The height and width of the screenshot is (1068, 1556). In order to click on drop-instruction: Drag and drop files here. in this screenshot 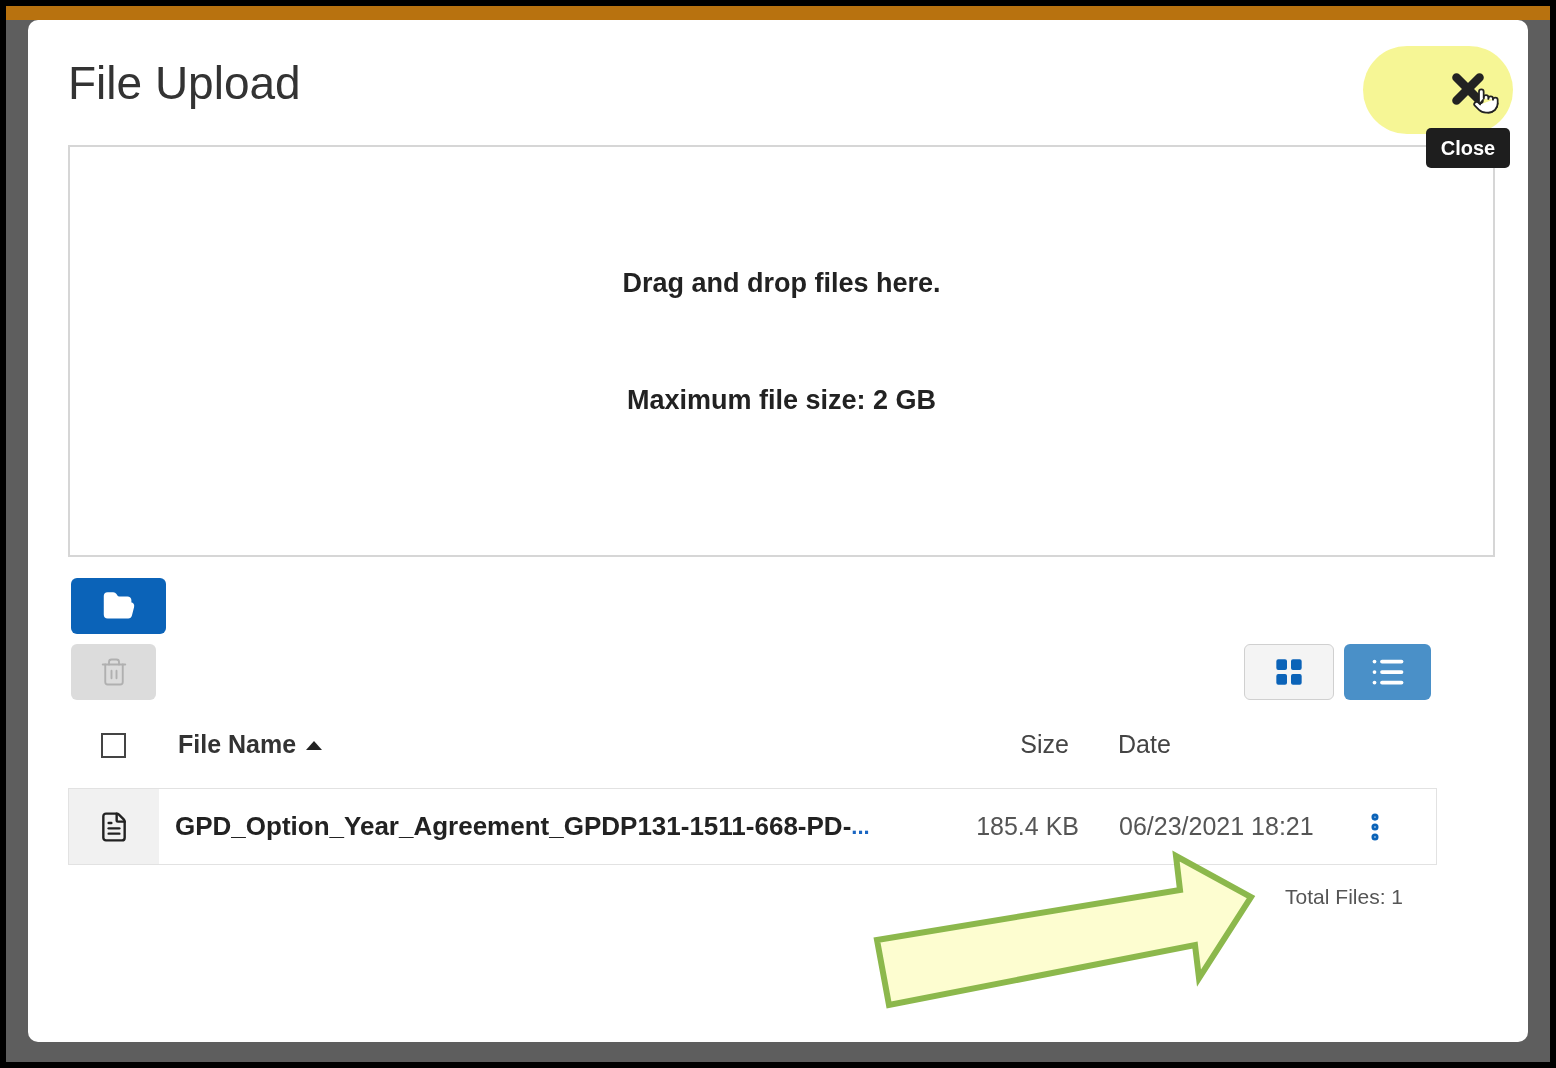, I will do `click(781, 283)`.